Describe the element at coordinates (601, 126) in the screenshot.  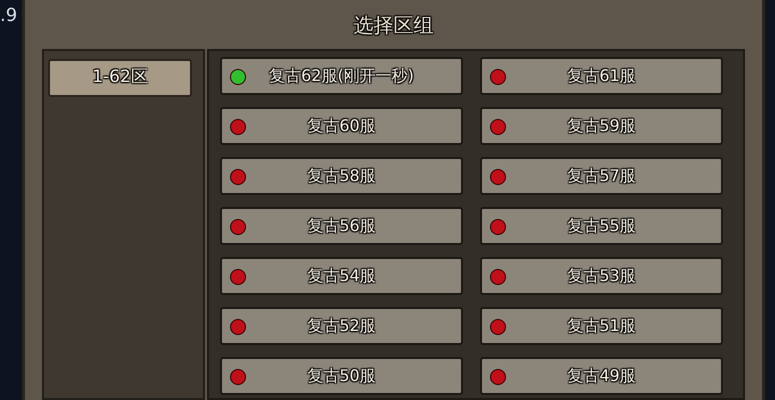
I see `server-button: 复古59服` at that location.